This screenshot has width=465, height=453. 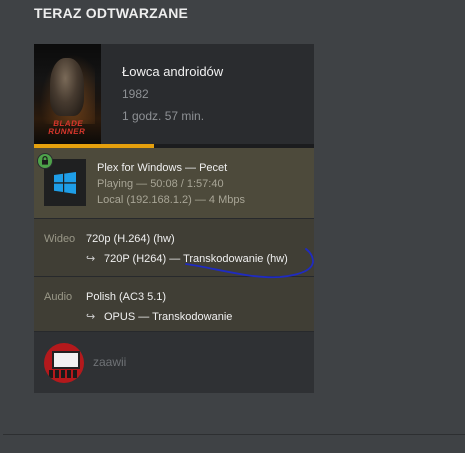 What do you see at coordinates (111, 13) in the screenshot?
I see `section-title: TERAZ ODTWARZANE` at bounding box center [111, 13].